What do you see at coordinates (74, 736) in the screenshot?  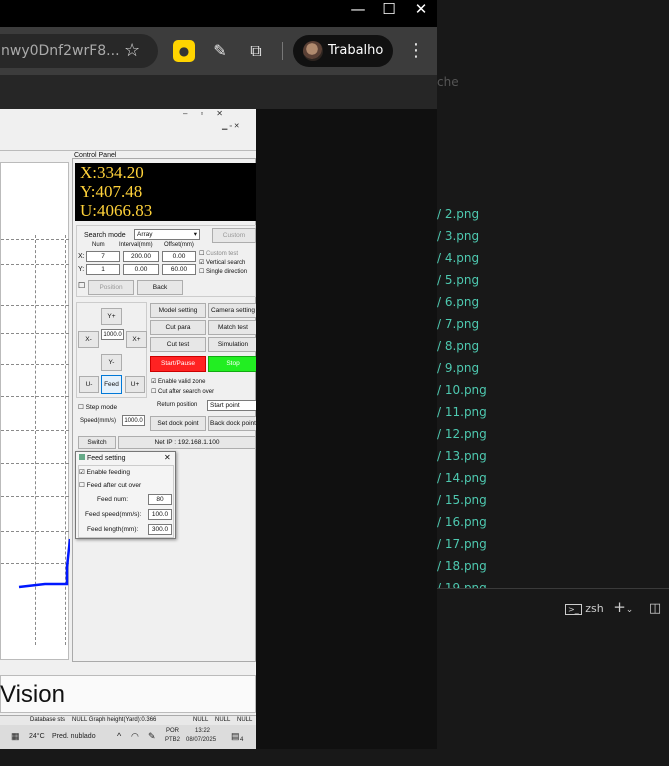 I see `weather-text: Pred. nublado` at bounding box center [74, 736].